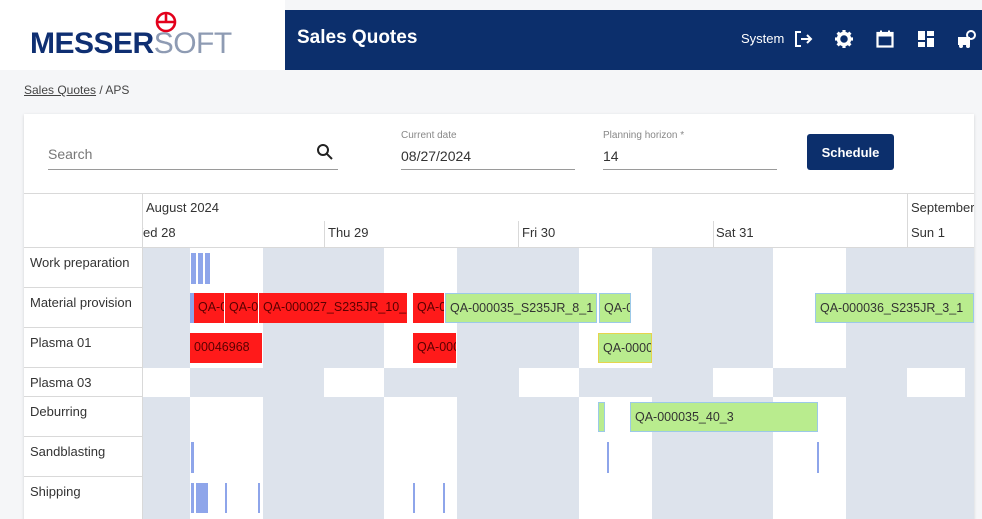 The width and height of the screenshot is (982, 519). Describe the element at coordinates (83, 308) in the screenshot. I see `resource-material-provision: Material provision` at that location.